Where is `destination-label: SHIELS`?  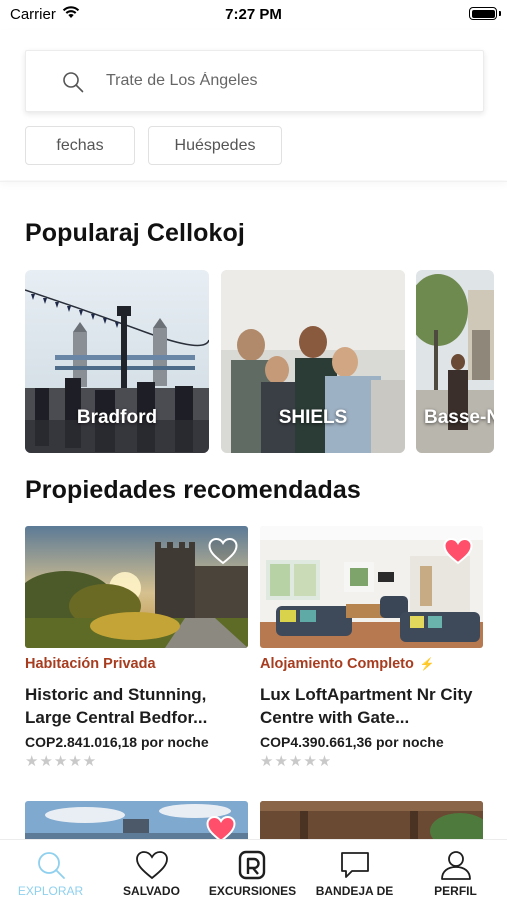 destination-label: SHIELS is located at coordinates (313, 417).